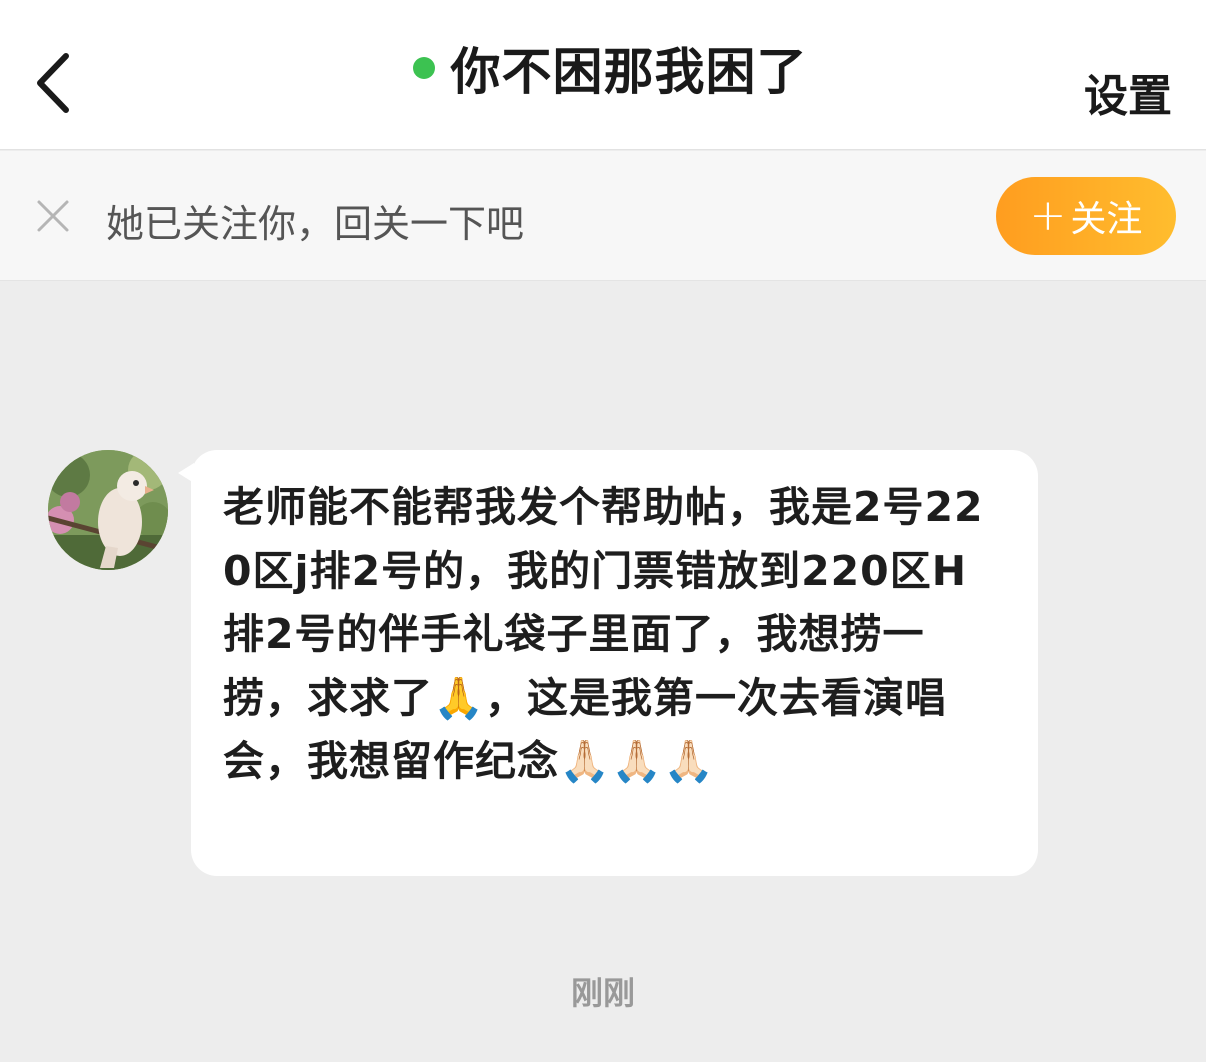 Image resolution: width=1206 pixels, height=1062 pixels. I want to click on close-icon, so click(53, 216).